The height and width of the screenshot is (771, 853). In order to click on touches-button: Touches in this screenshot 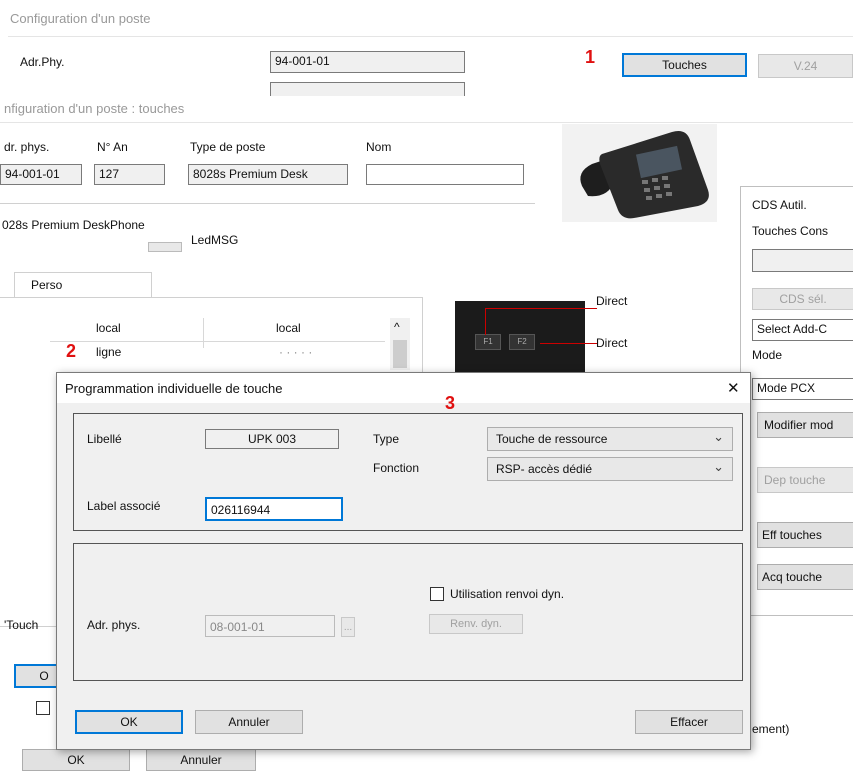, I will do `click(684, 65)`.